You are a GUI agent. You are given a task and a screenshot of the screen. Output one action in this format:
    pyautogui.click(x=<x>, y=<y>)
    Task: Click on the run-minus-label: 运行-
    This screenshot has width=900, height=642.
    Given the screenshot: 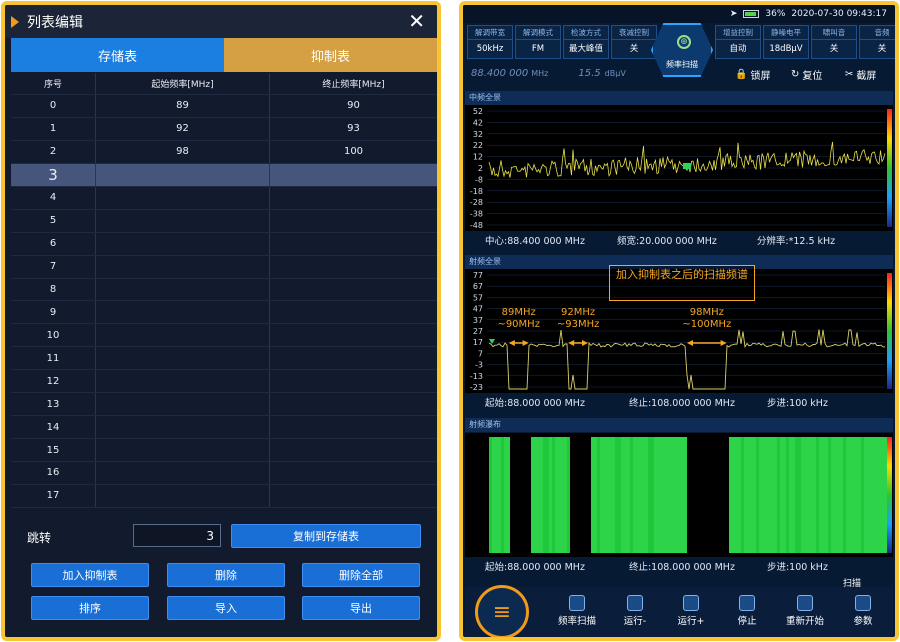 What is the action you would take?
    pyautogui.click(x=635, y=621)
    